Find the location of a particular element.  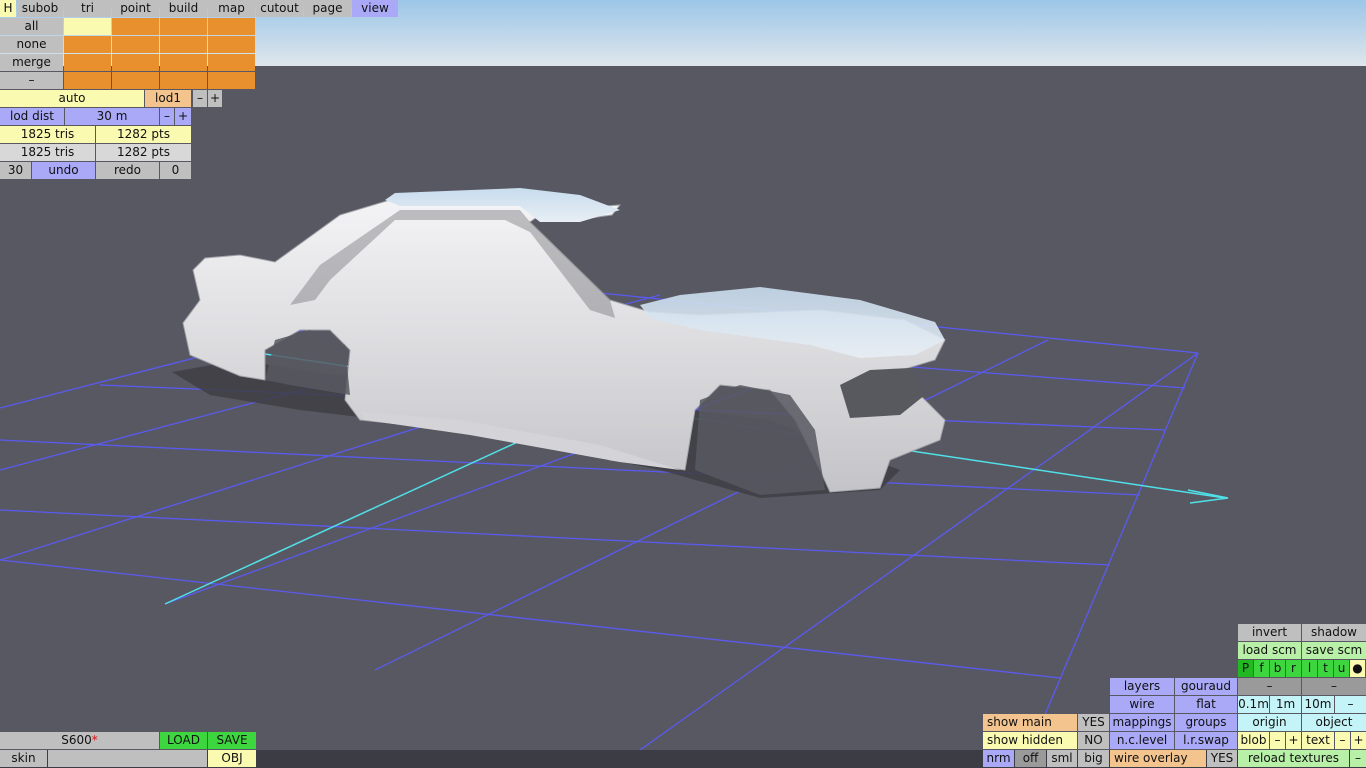

obj-button: OBJ is located at coordinates (232, 758).